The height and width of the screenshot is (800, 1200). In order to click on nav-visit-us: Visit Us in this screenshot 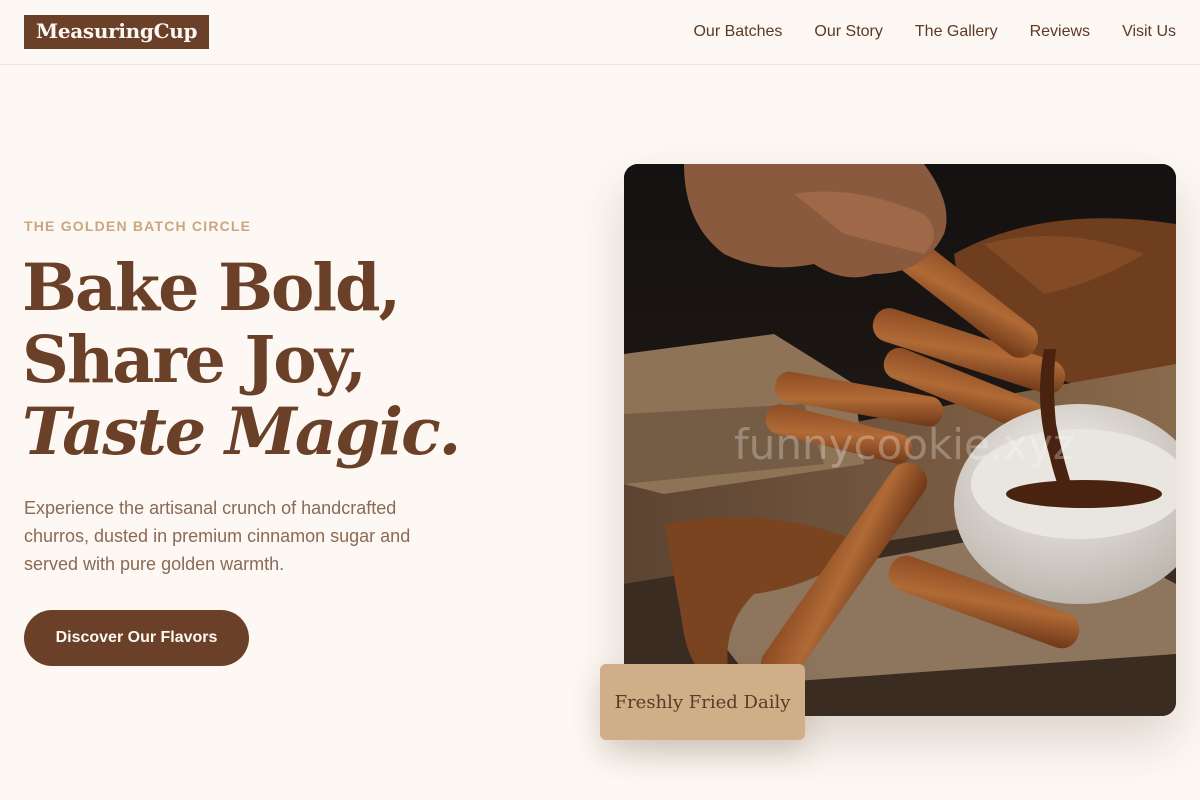, I will do `click(1149, 32)`.